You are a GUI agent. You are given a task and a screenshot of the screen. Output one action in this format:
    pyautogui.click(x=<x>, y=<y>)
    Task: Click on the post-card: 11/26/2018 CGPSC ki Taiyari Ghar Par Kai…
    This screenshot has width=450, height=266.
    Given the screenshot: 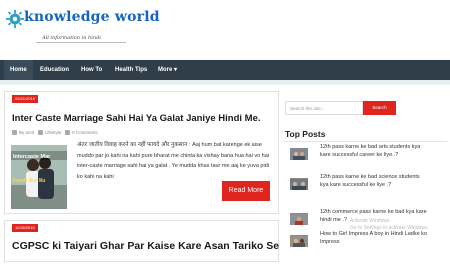 What is the action you would take?
    pyautogui.click(x=141, y=241)
    